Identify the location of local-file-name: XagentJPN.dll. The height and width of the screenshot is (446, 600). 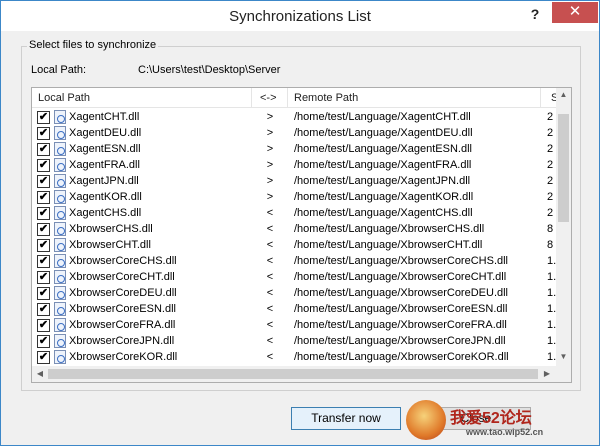
(104, 181).